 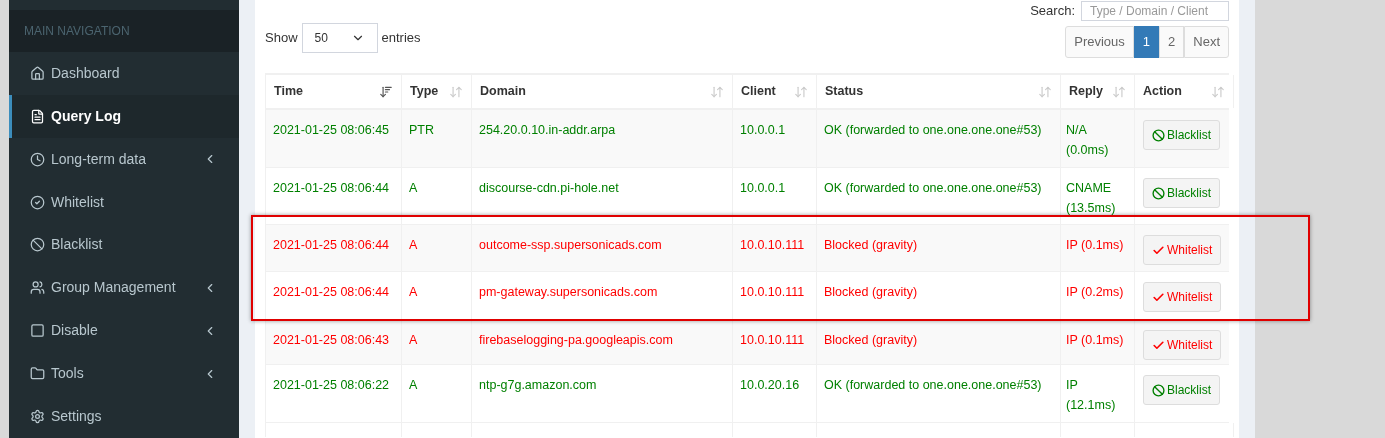 What do you see at coordinates (124, 245) in the screenshot?
I see `sidebar-item: Blacklist` at bounding box center [124, 245].